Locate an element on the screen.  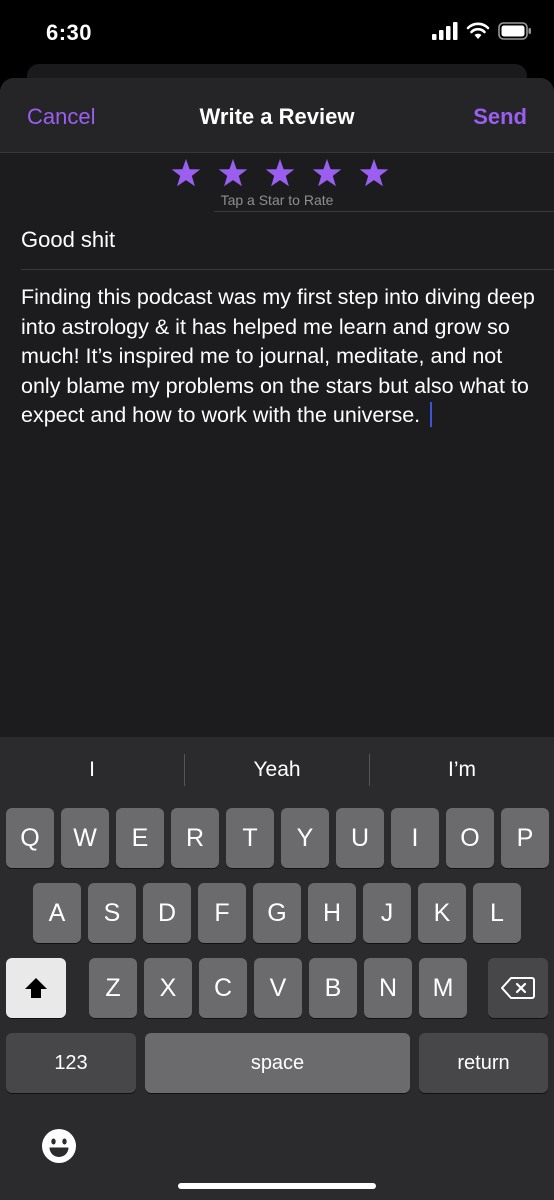
star-3-icon is located at coordinates (280, 174).